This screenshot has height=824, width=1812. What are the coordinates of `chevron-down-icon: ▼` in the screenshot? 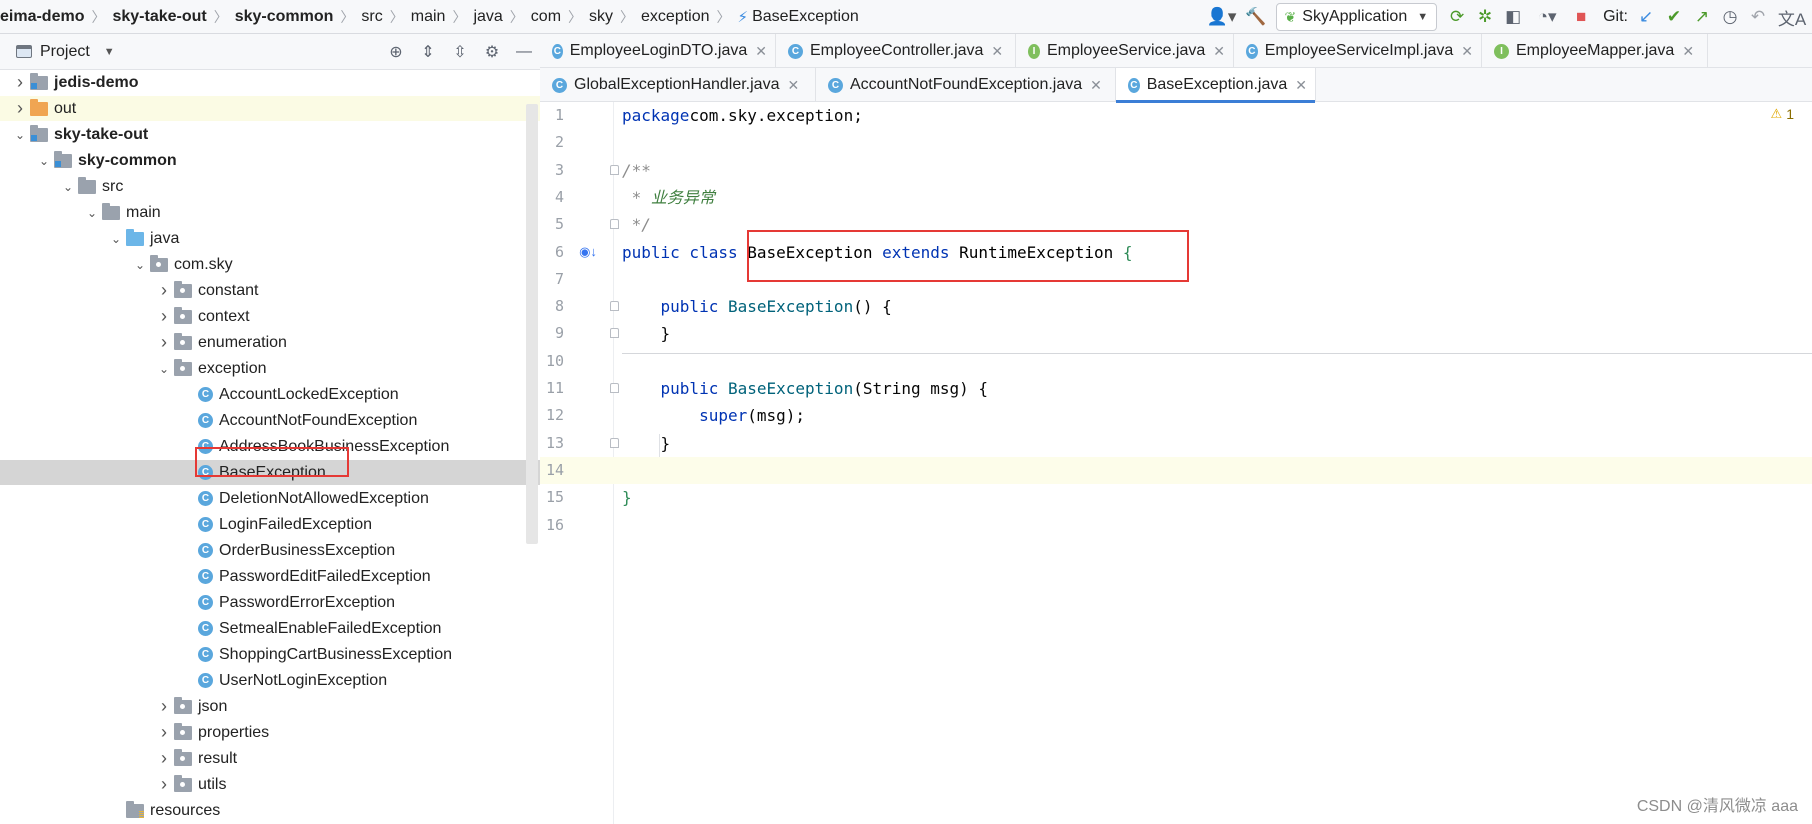 It's located at (109, 52).